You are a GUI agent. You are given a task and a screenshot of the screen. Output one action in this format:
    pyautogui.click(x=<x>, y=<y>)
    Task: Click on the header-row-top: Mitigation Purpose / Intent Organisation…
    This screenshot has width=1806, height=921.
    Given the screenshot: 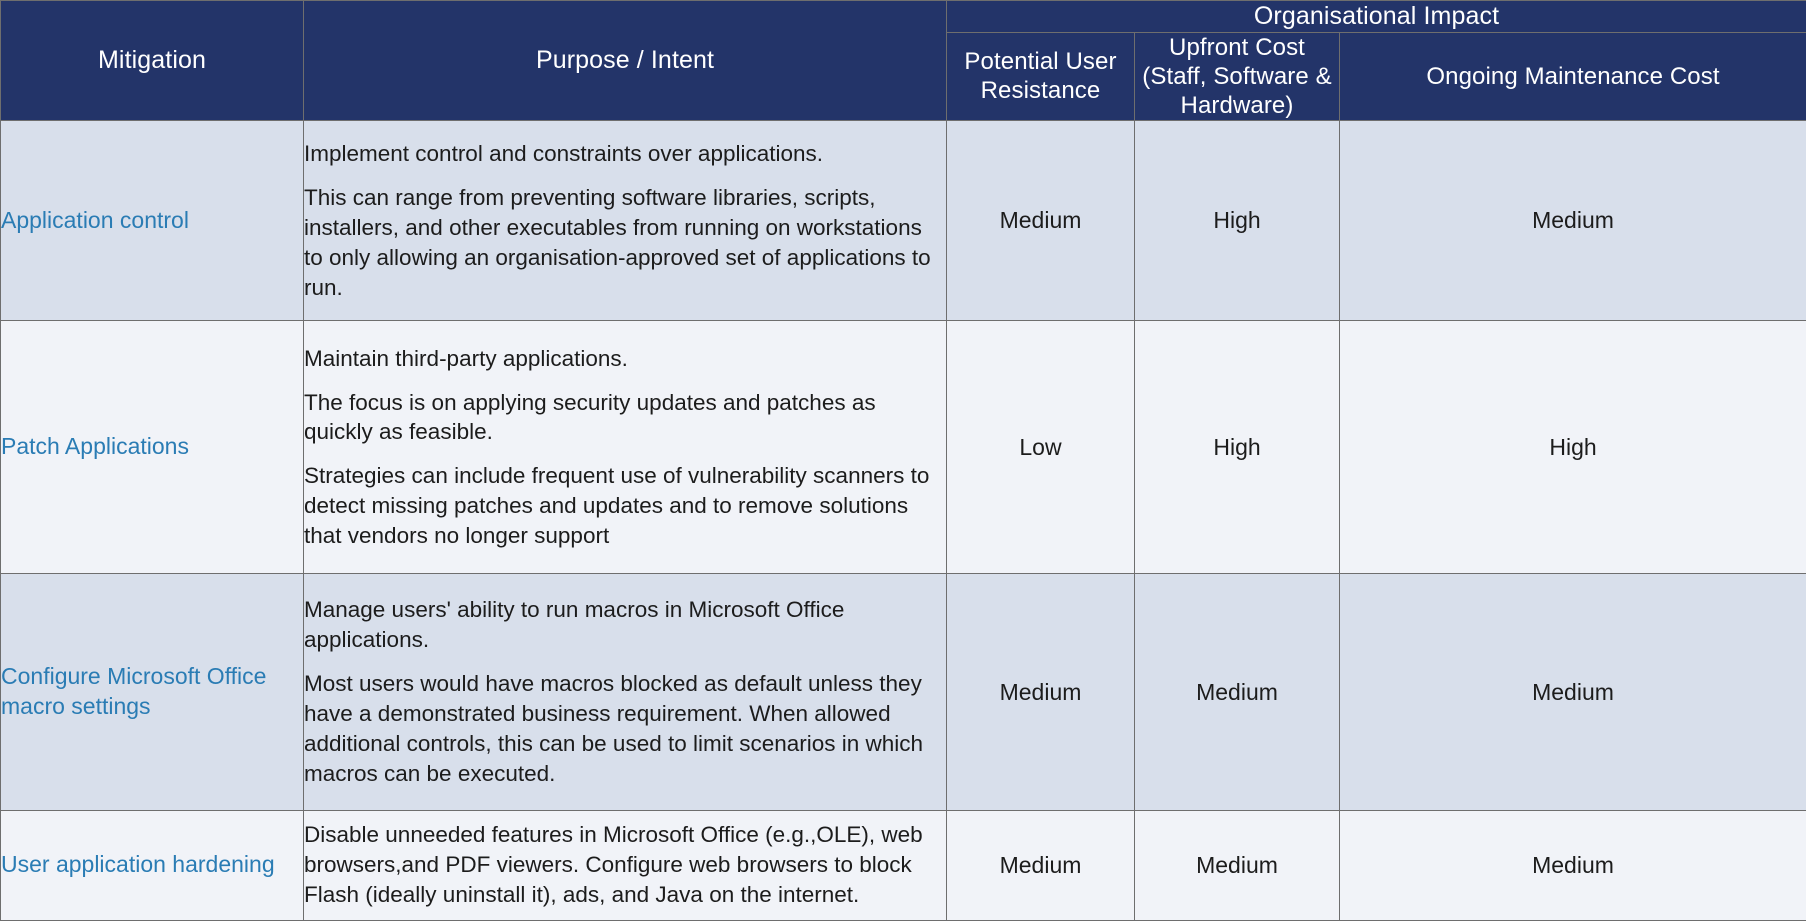 What is the action you would take?
    pyautogui.click(x=903, y=61)
    